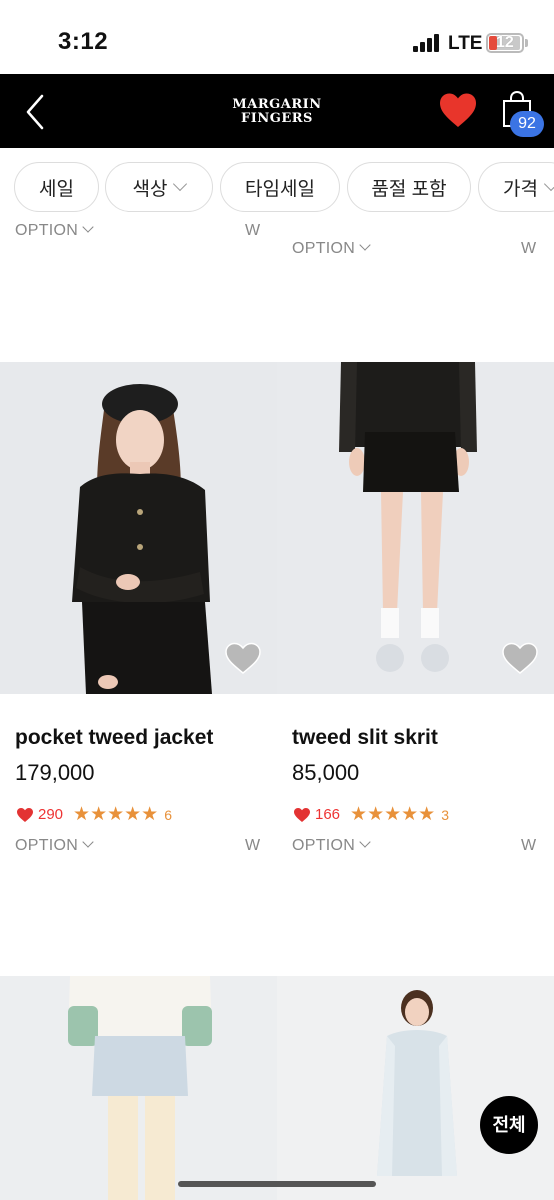 The height and width of the screenshot is (1200, 554). I want to click on filter-chip-sale: 세일, so click(56, 187).